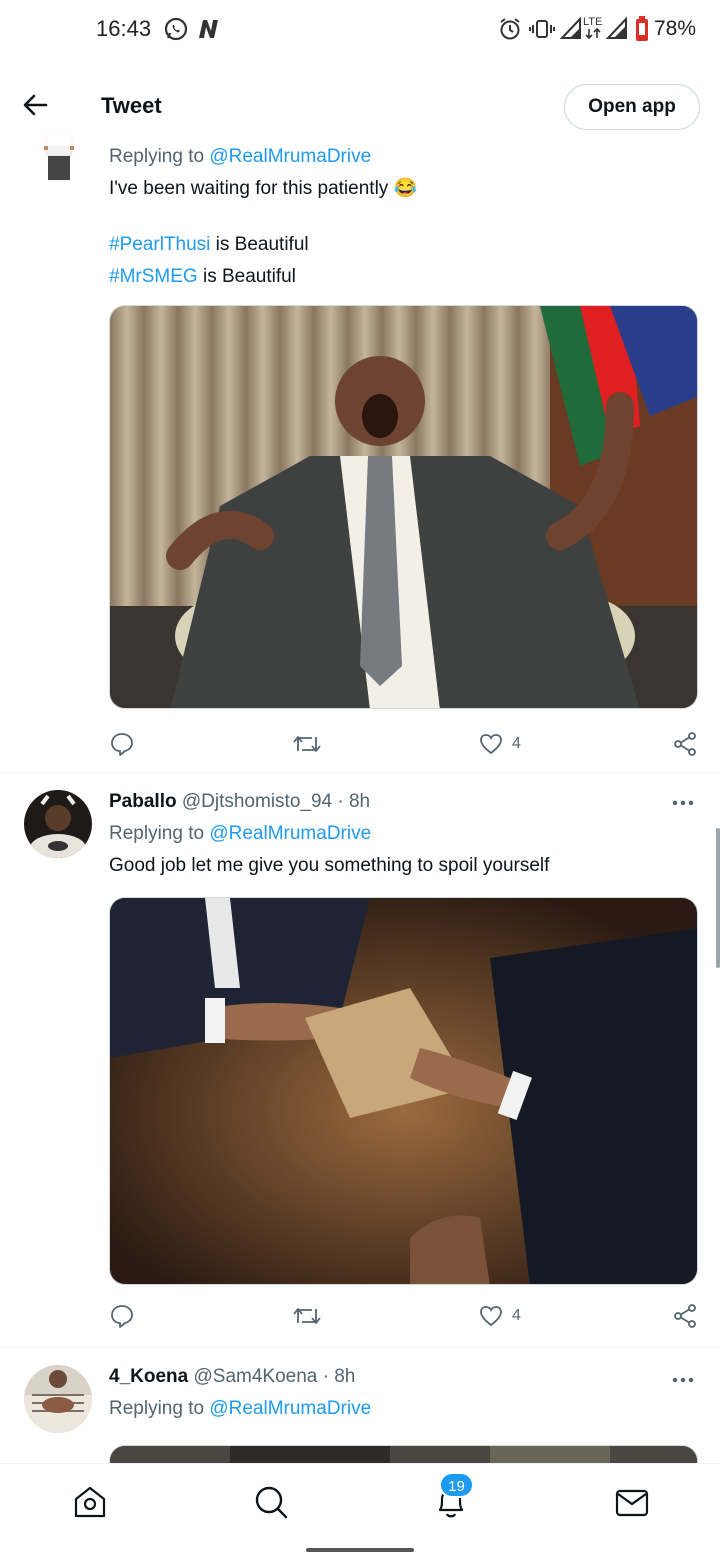 The image size is (720, 1560). What do you see at coordinates (255, 1376) in the screenshot?
I see `author-handle: @Sam4Koena` at bounding box center [255, 1376].